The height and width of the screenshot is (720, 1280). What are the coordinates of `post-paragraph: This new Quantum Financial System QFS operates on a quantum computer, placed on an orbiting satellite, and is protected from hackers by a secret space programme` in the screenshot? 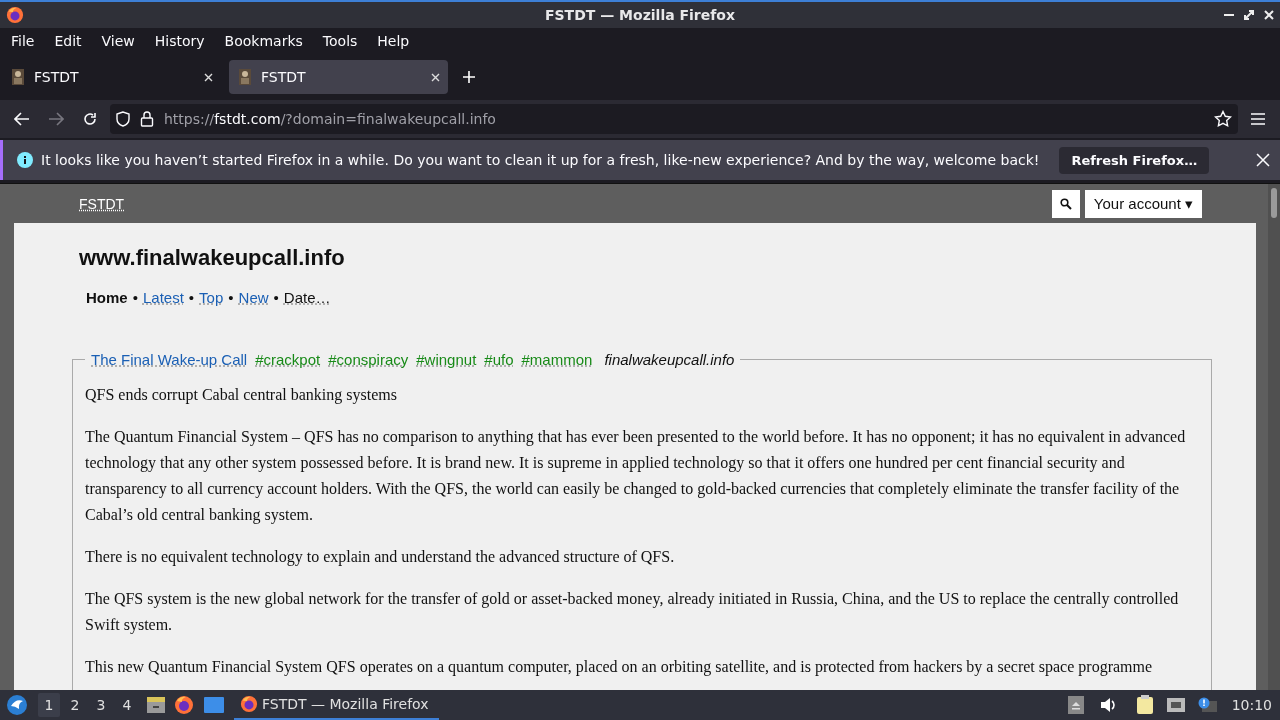 It's located at (619, 667).